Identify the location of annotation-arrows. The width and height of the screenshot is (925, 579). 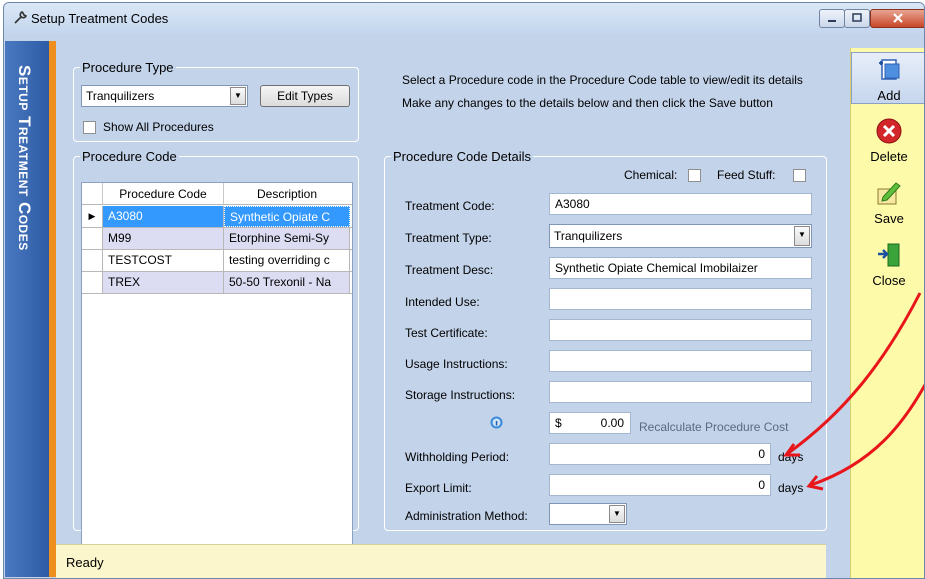
(853, 391).